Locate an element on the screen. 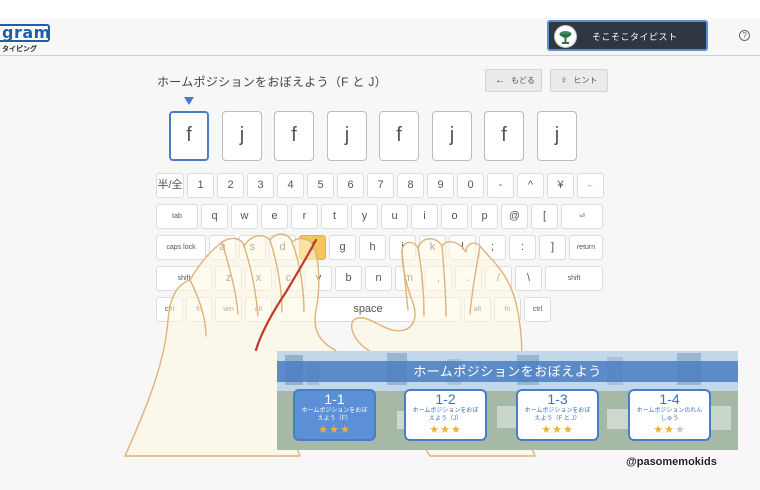 Image resolution: width=760 pixels, height=490 pixels. key-m: m is located at coordinates (408, 278).